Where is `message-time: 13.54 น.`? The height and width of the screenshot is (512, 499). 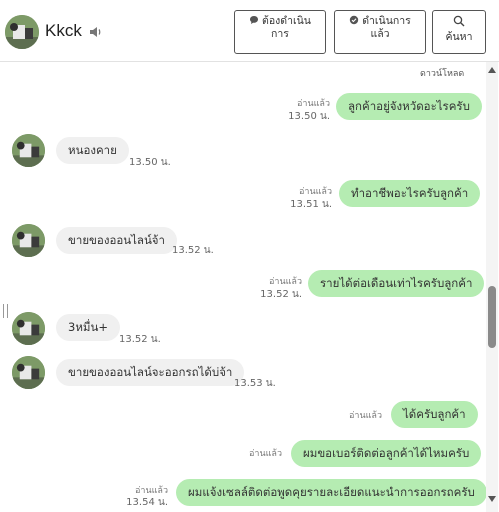
message-time: 13.54 น. is located at coordinates (147, 502).